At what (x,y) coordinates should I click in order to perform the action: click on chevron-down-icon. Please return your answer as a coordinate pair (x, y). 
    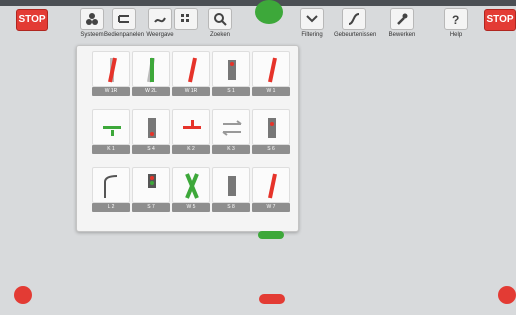
    Looking at the image, I should click on (312, 19).